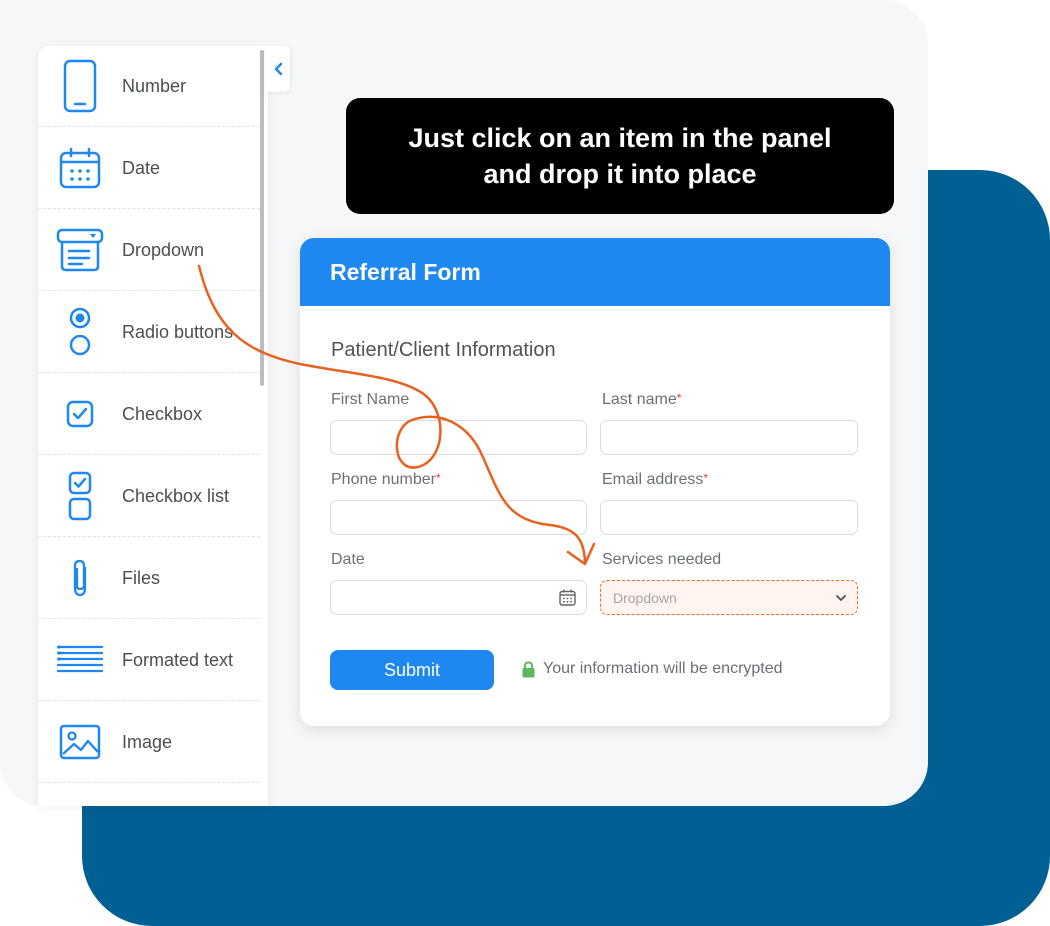 This screenshot has height=926, width=1050. I want to click on panel-scrollbar, so click(262, 218).